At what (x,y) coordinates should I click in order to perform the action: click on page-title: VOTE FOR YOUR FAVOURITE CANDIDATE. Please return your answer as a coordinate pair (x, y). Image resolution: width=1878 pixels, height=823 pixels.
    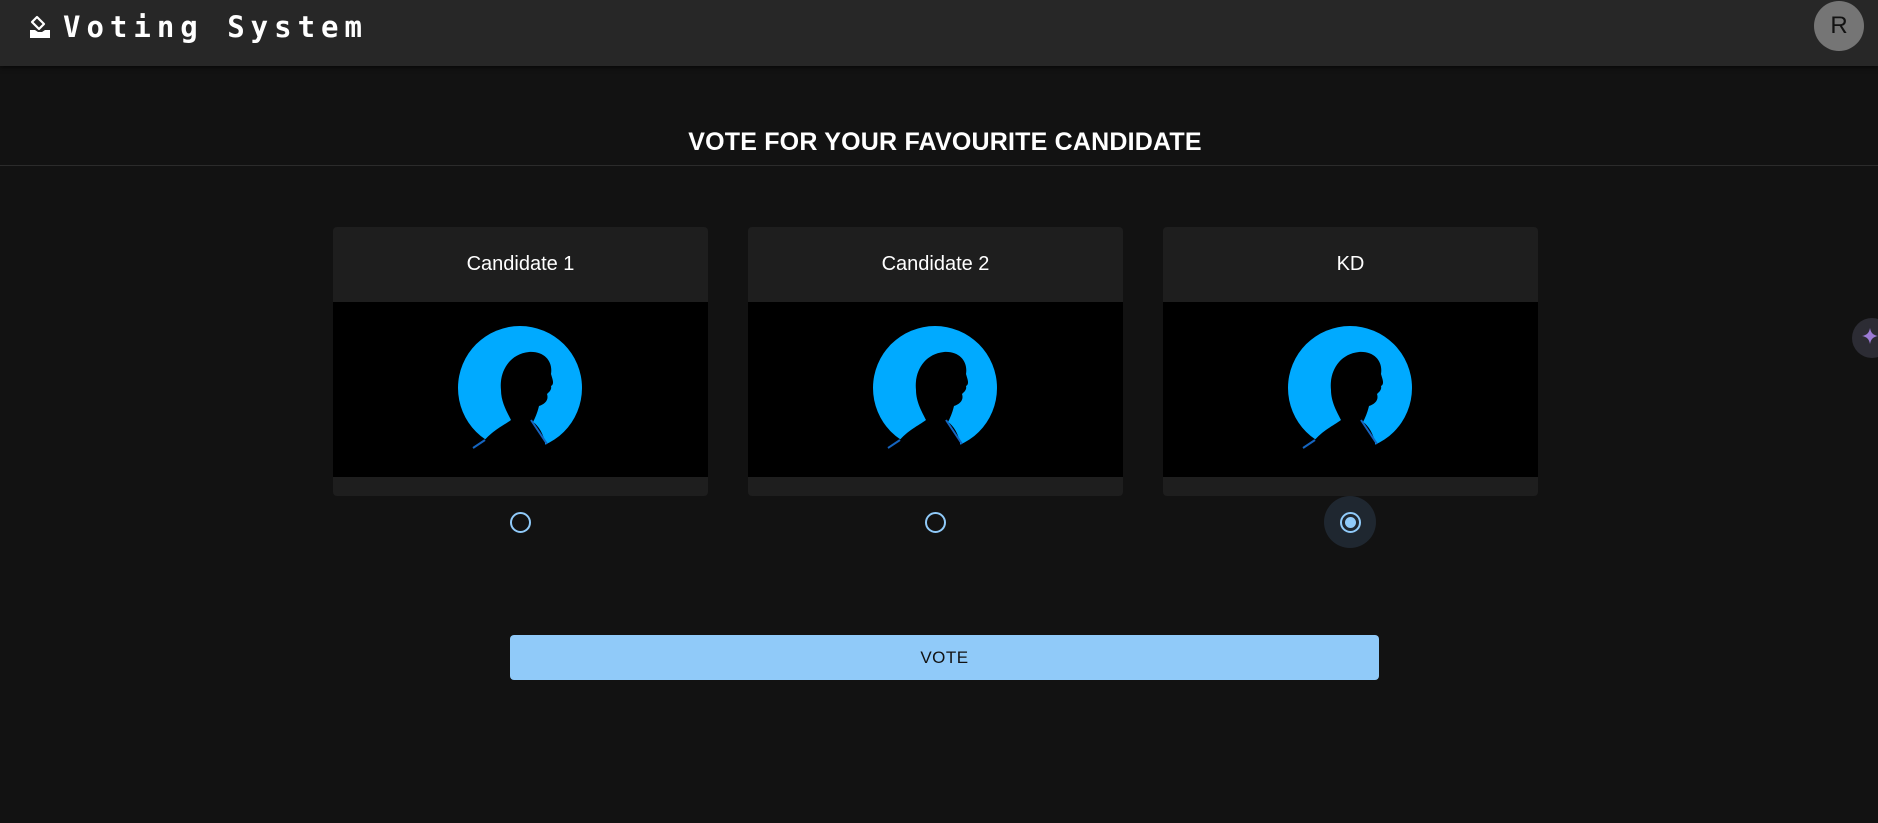
    Looking at the image, I should click on (945, 142).